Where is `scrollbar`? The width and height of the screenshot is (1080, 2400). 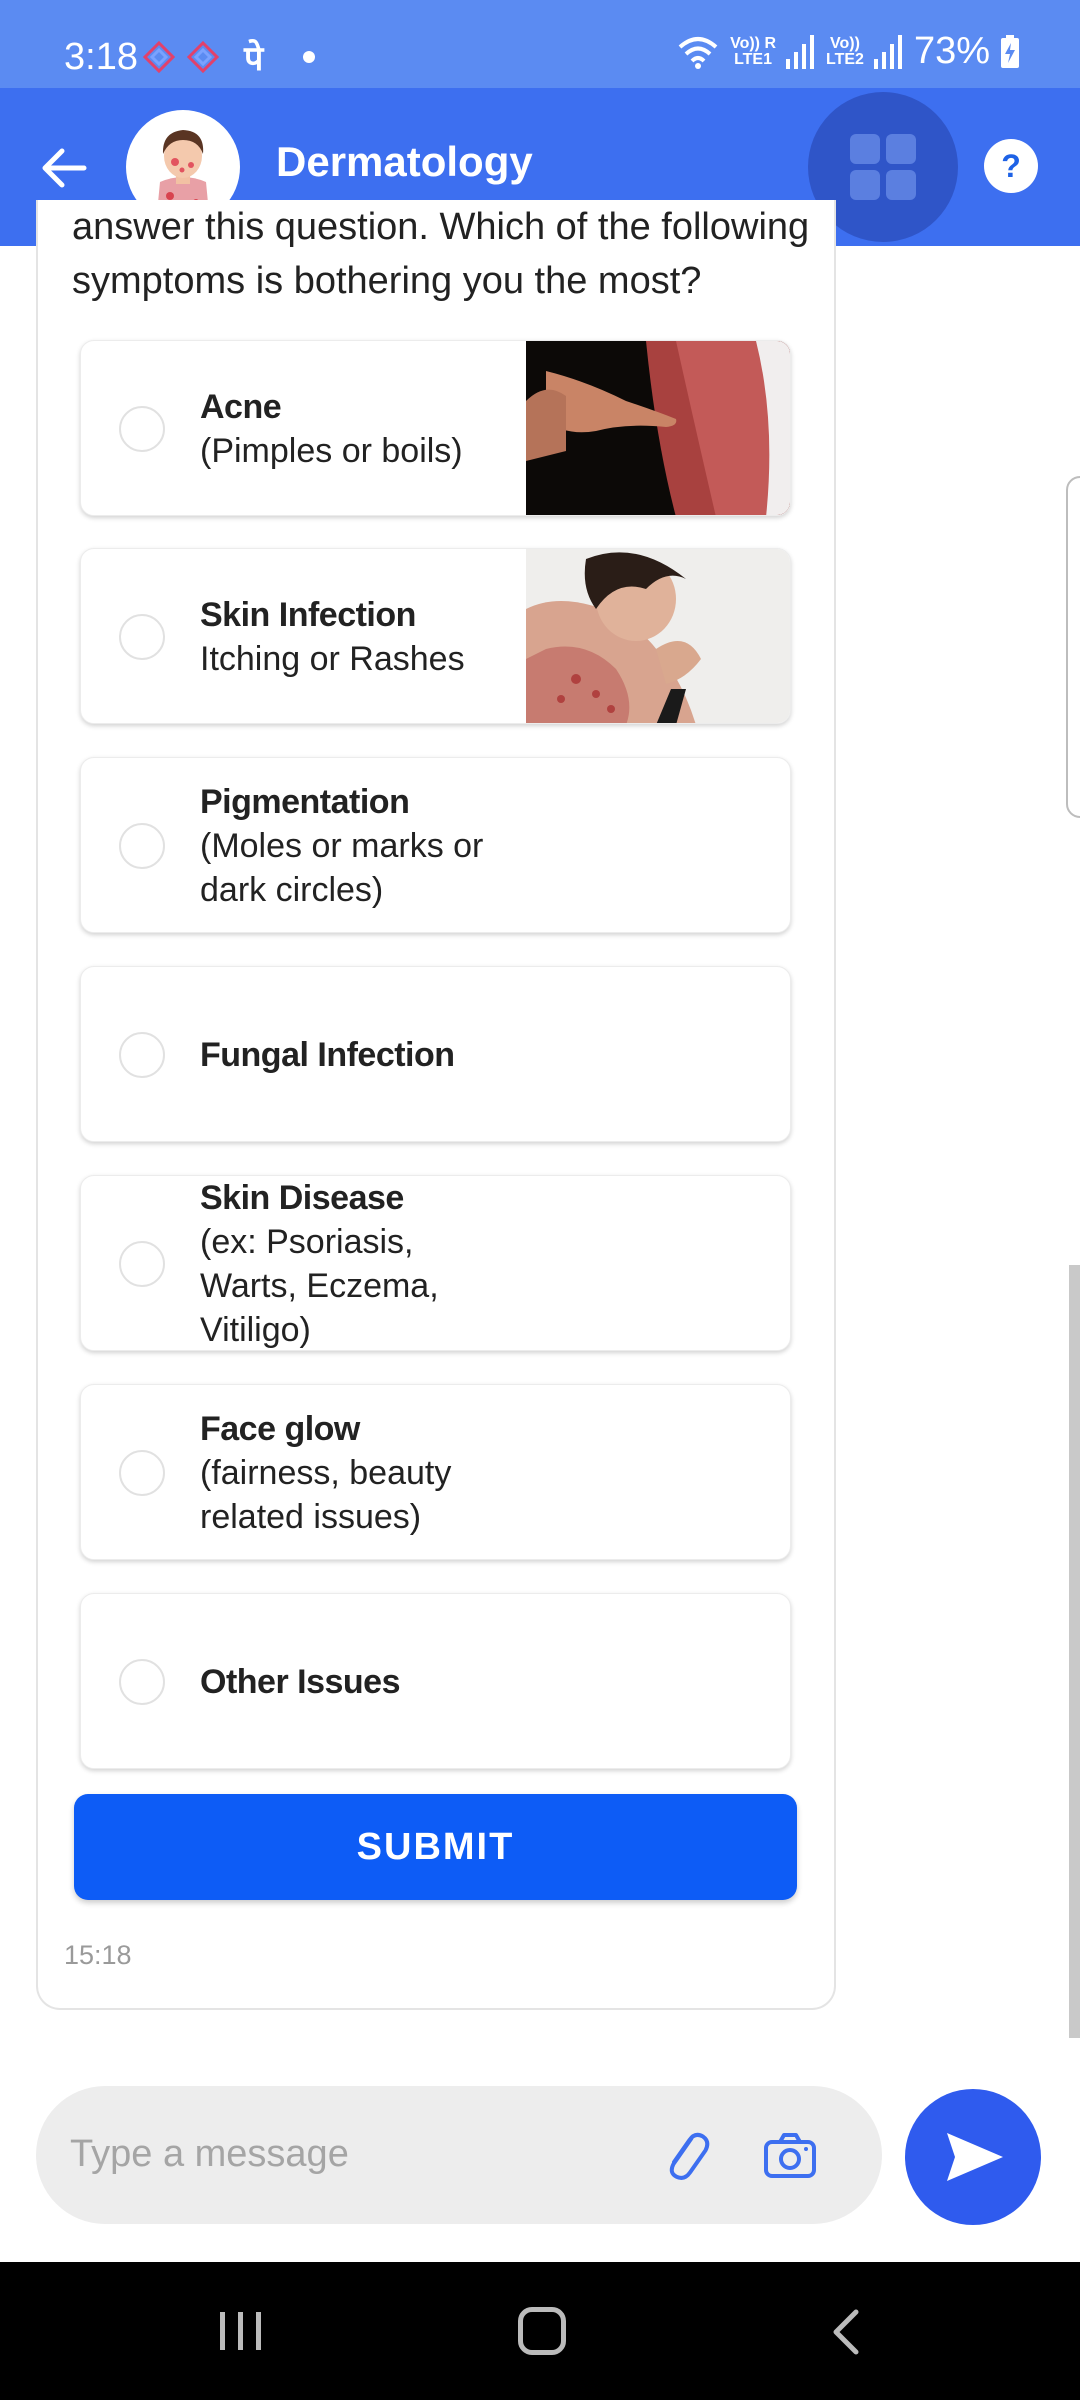
scrollbar is located at coordinates (1074, 1651).